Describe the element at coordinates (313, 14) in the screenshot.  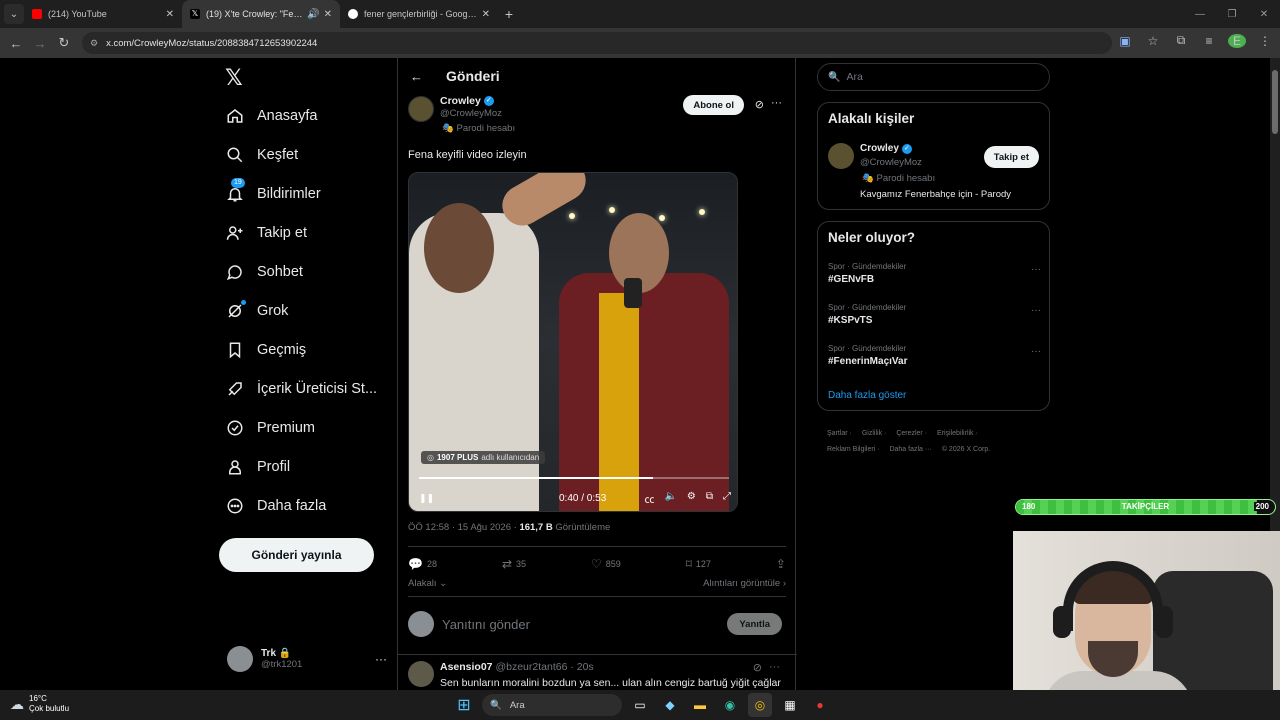
I see `speaker-icon: 🔊` at that location.